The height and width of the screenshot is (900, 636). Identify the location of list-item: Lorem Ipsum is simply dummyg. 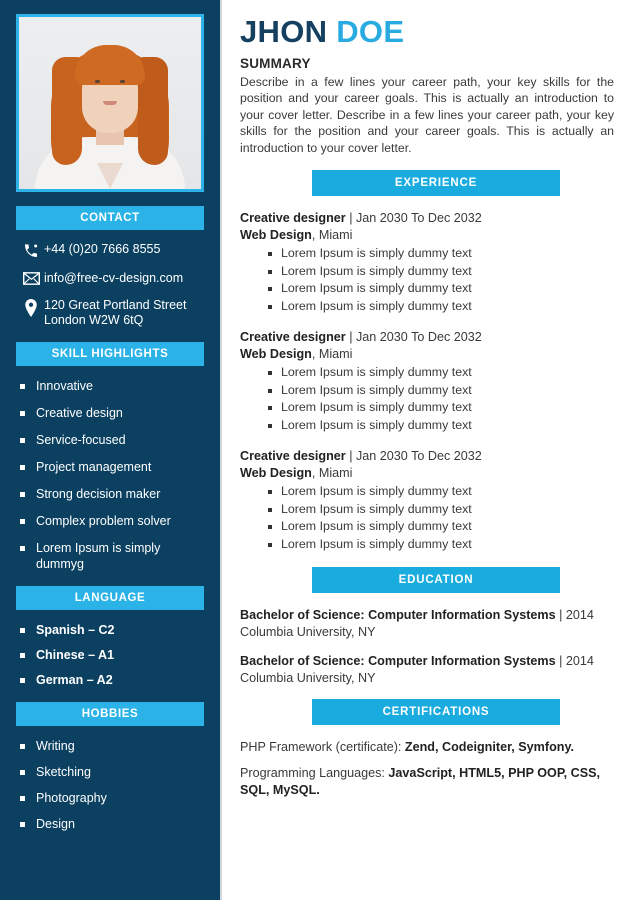
(114, 556).